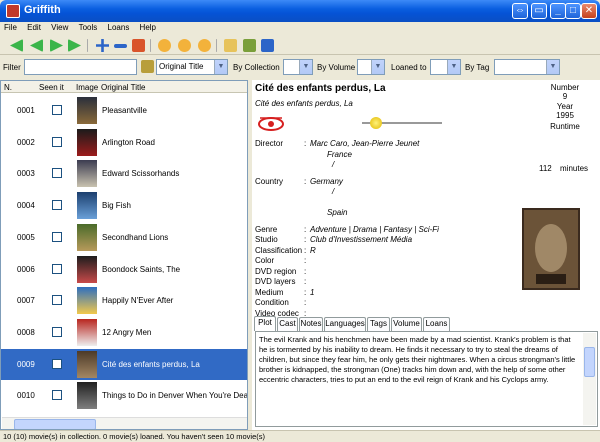 This screenshot has height=442, width=600. I want to click on row-title: Arlington Road, so click(128, 142).